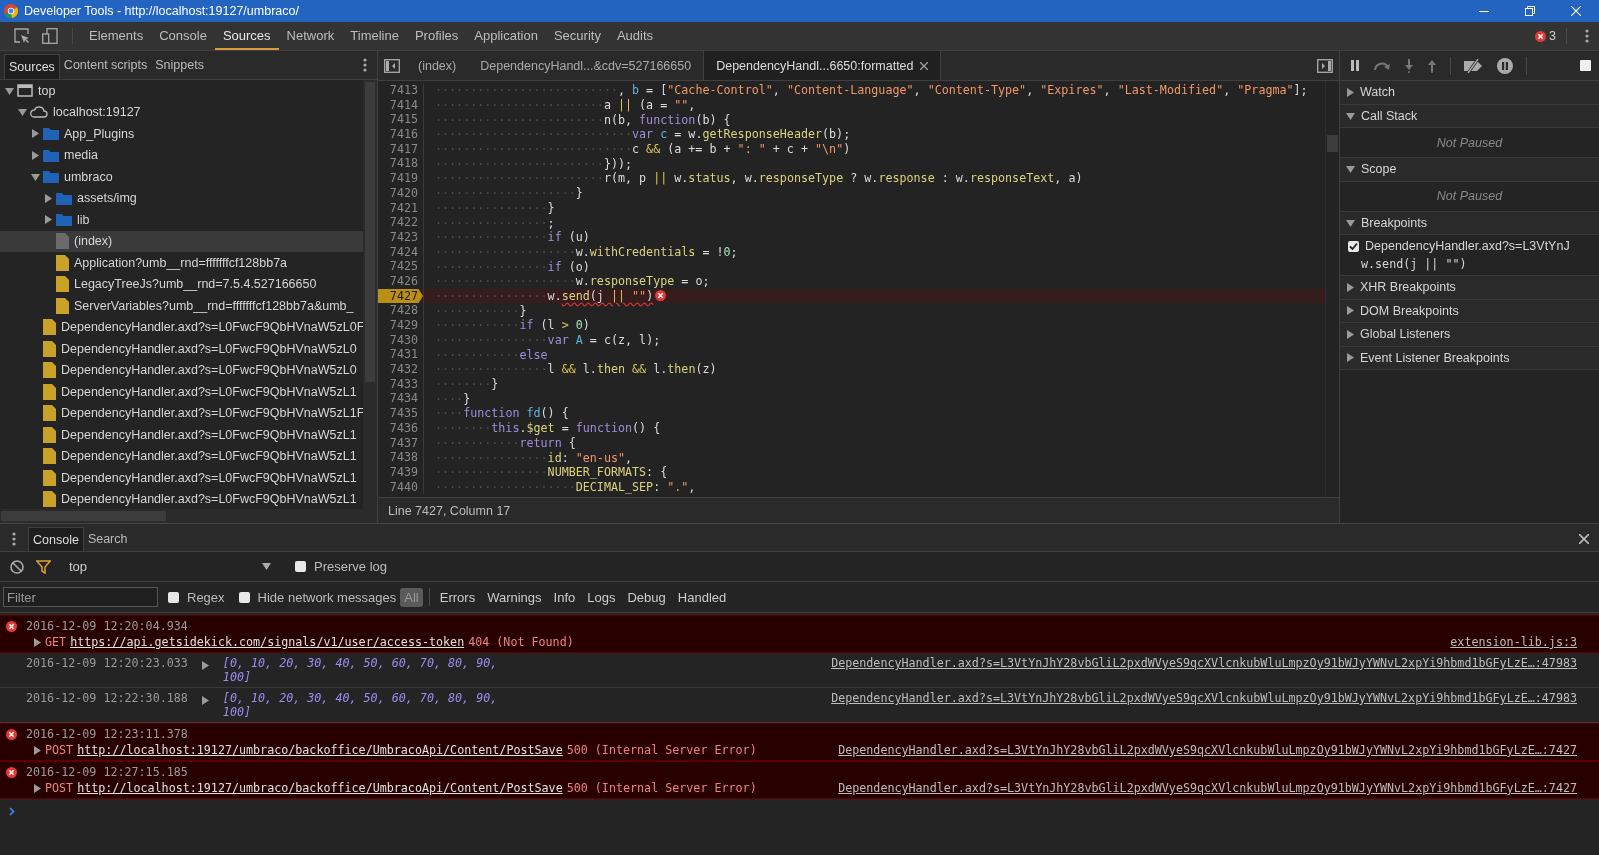 The image size is (1599, 855). I want to click on section-header: Breakpoints, so click(1469, 223).